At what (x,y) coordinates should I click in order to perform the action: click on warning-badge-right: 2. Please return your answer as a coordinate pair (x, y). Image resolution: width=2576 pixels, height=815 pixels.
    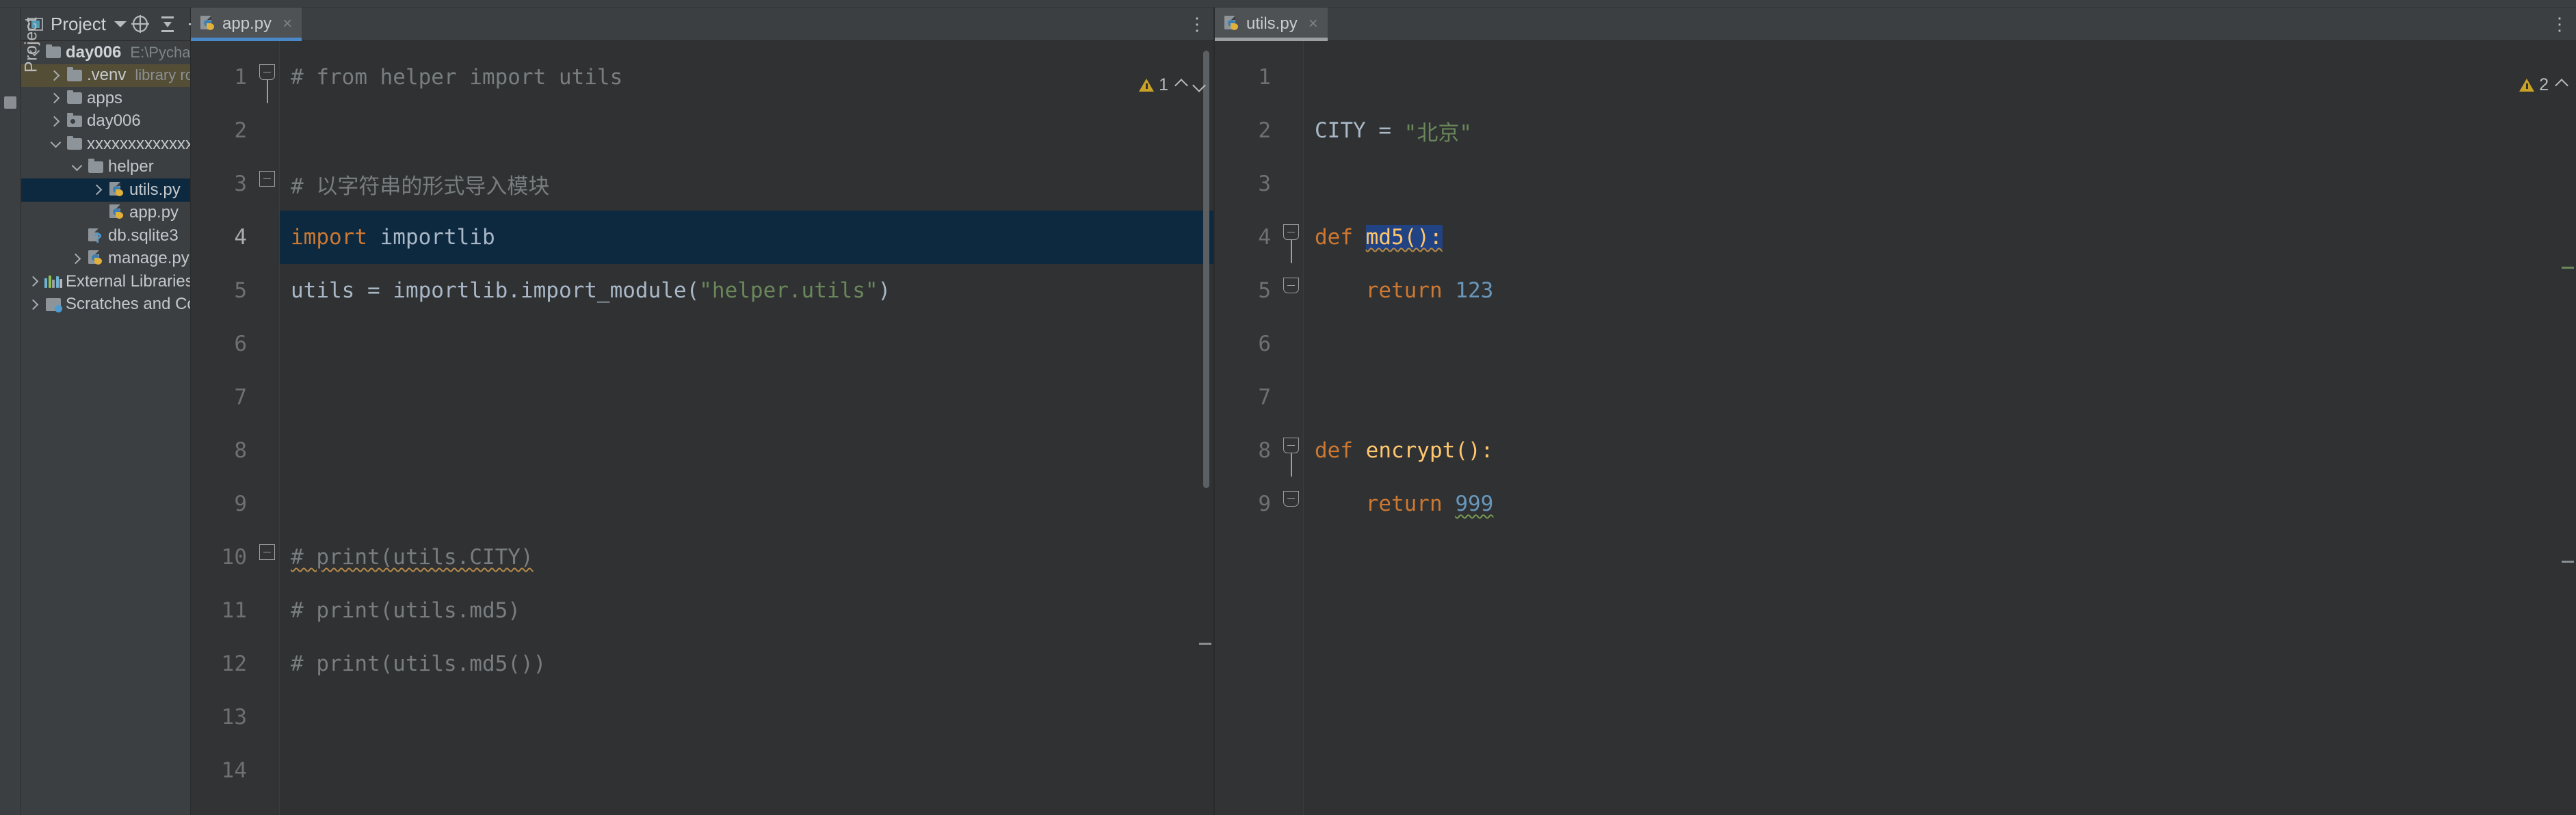
    Looking at the image, I should click on (2534, 85).